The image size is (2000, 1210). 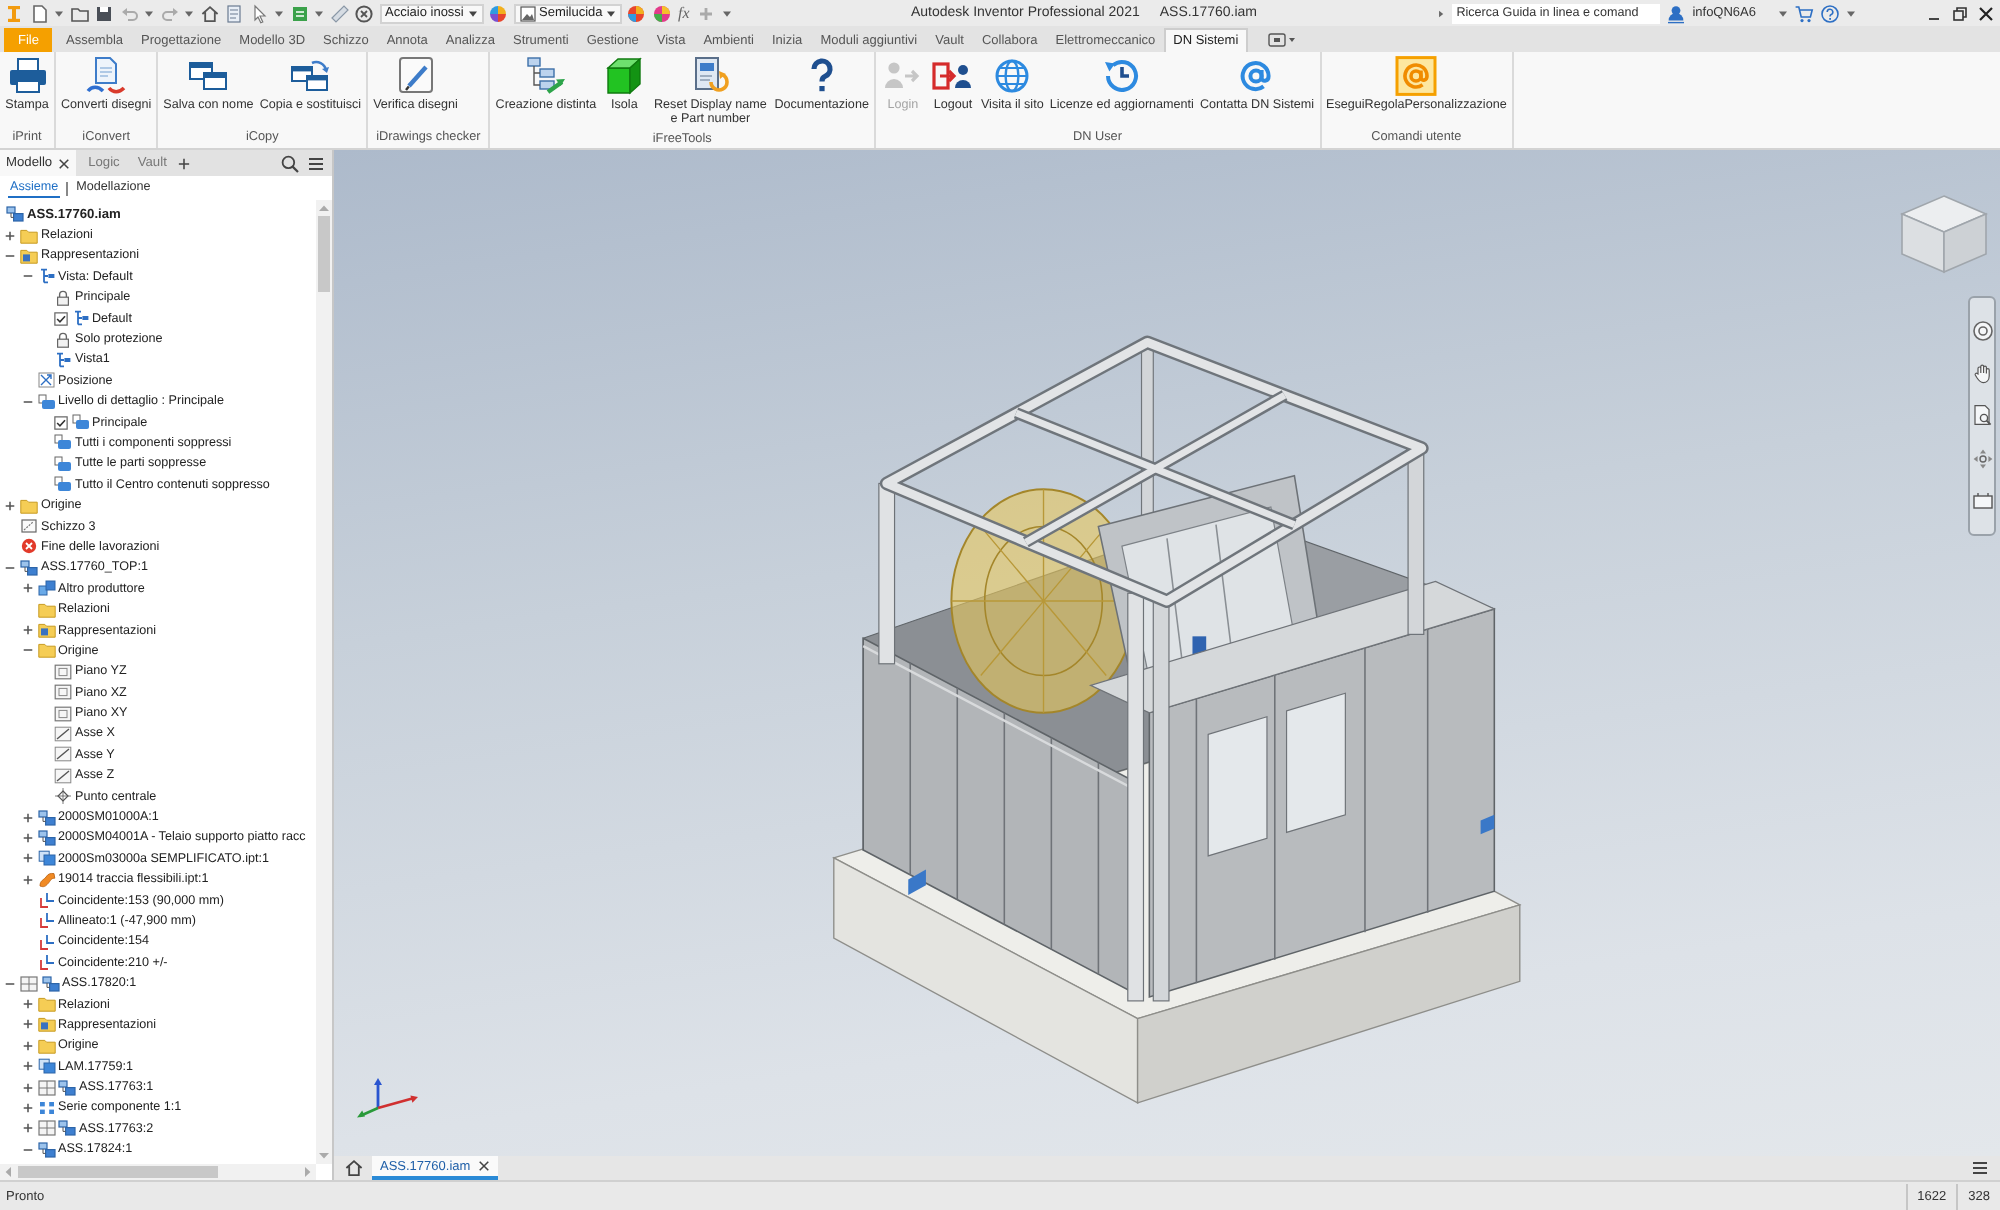 I want to click on cubes-icon, so click(x=46, y=588).